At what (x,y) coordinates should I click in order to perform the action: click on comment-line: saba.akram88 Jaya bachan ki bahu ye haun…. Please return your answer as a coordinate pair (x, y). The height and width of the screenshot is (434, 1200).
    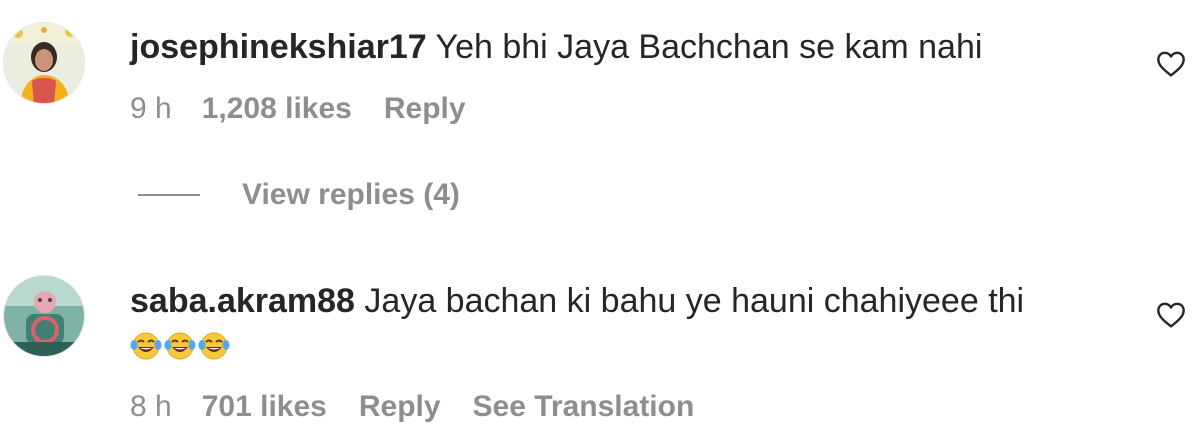
    Looking at the image, I should click on (577, 301).